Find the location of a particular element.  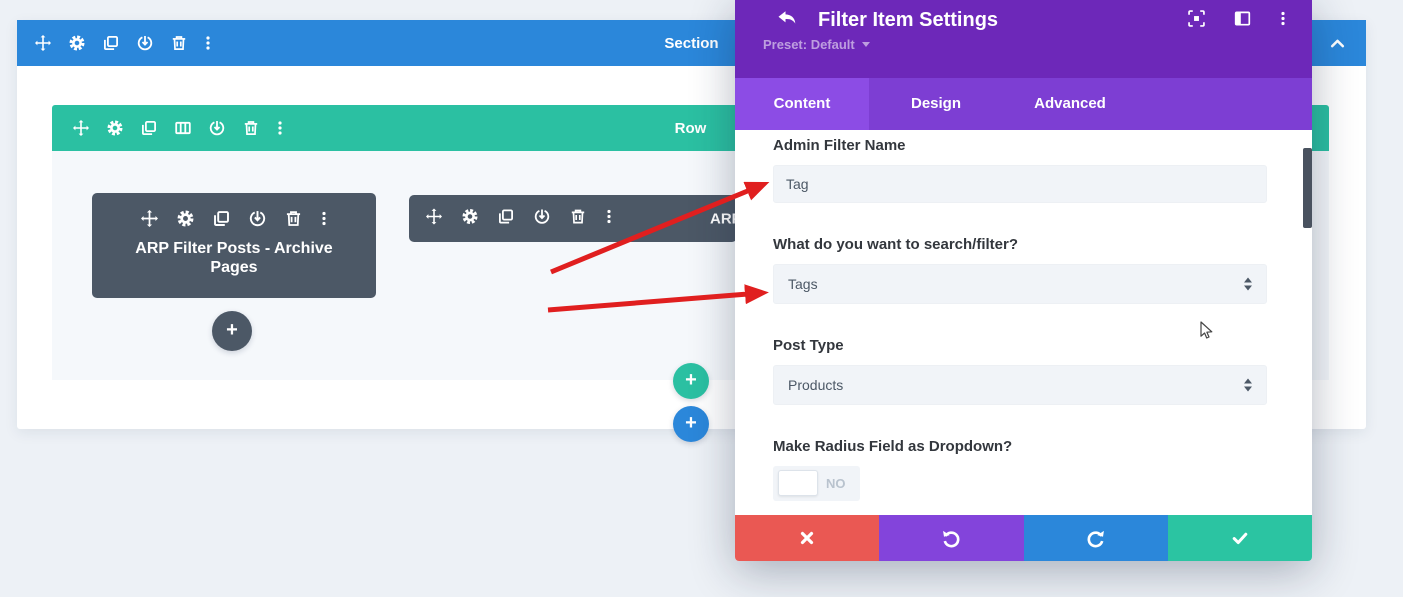

tab-content: Content is located at coordinates (802, 104).